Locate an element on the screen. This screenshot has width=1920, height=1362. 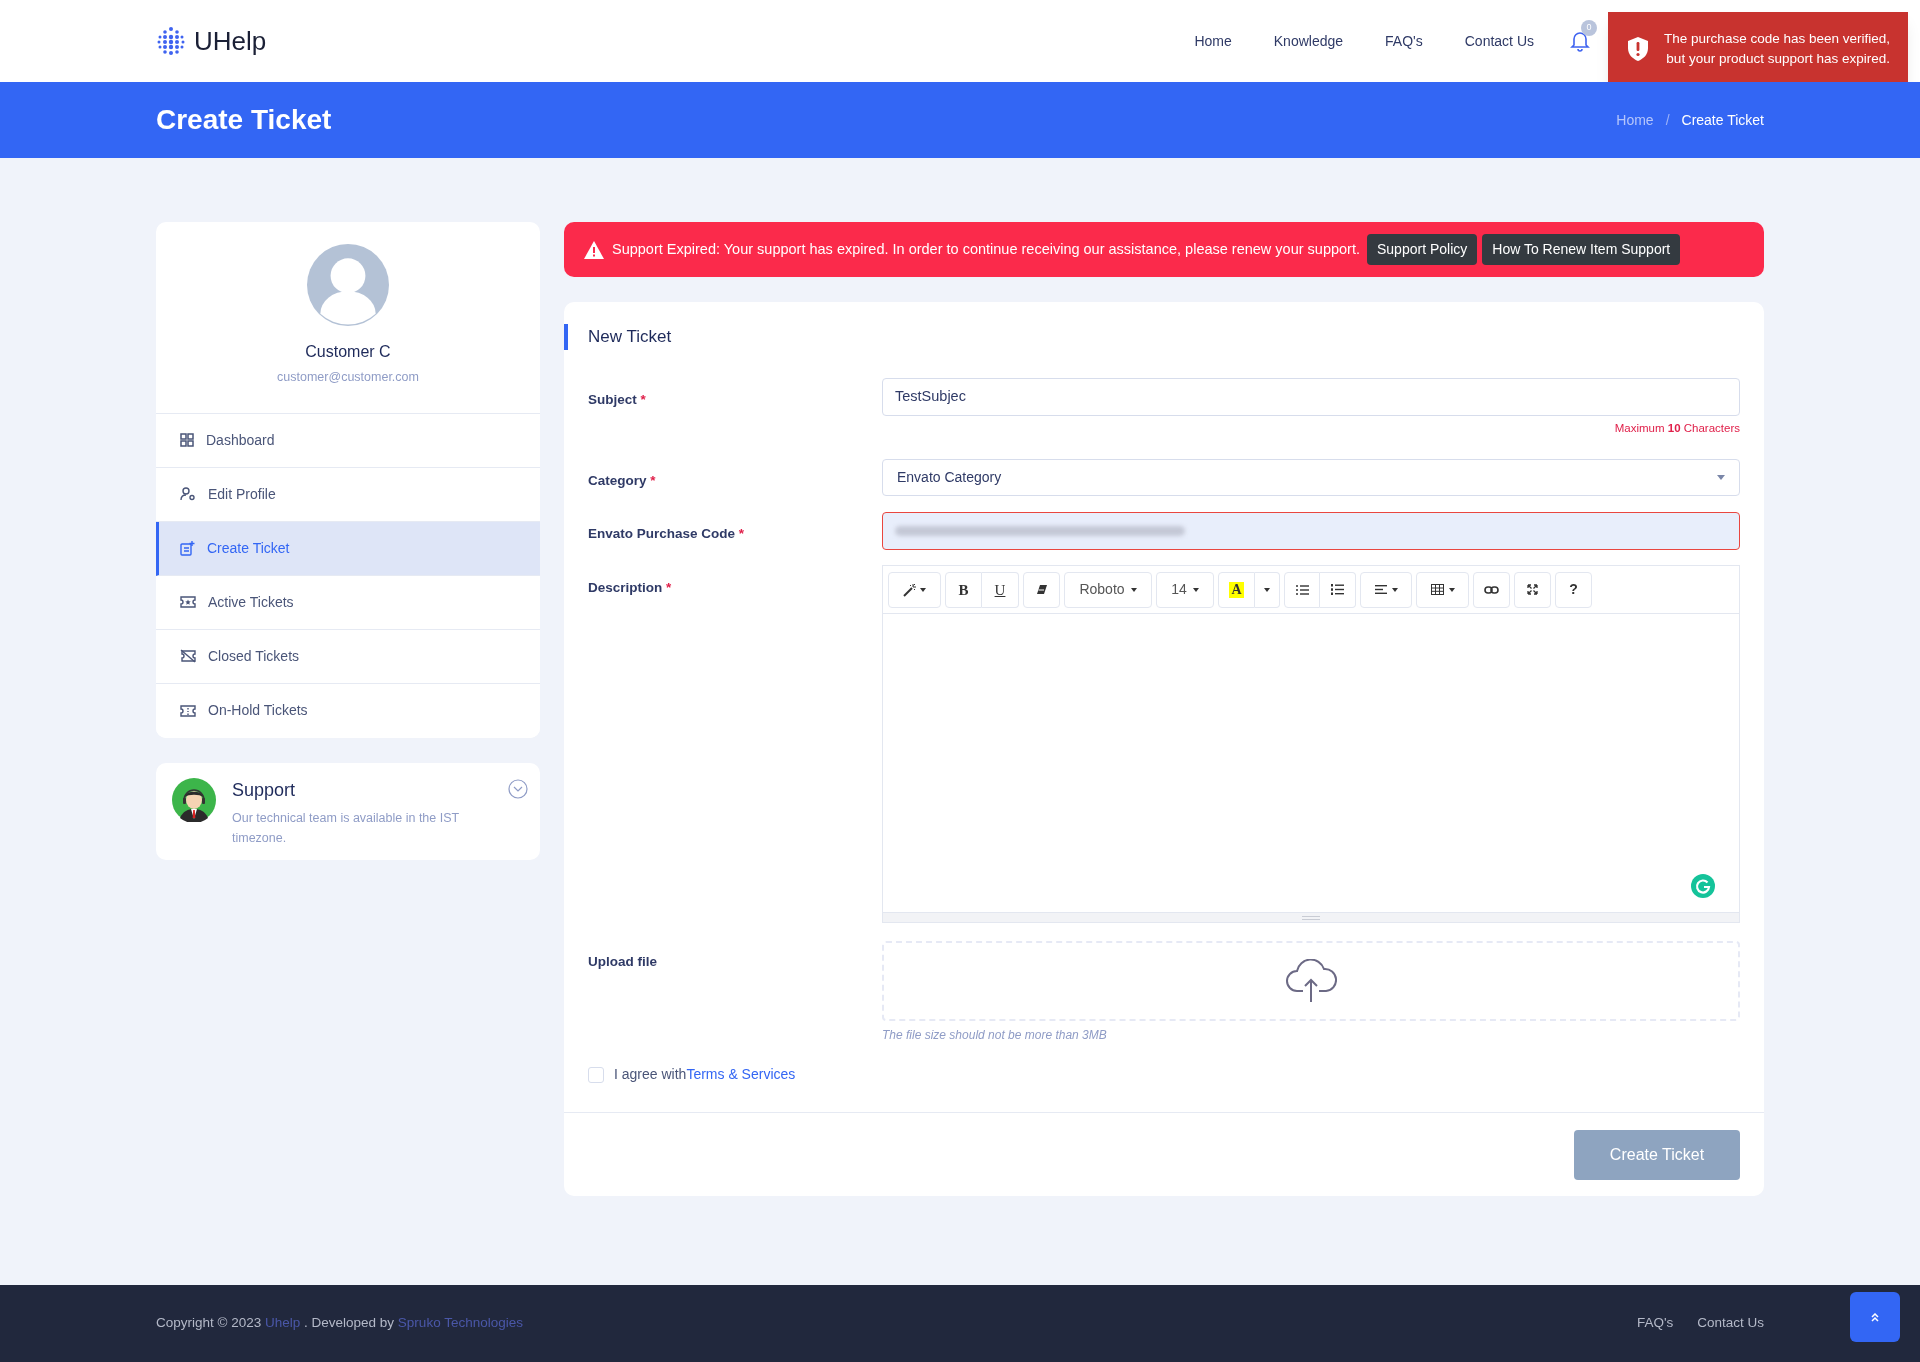
category-select: Envato Category is located at coordinates (1311, 478).